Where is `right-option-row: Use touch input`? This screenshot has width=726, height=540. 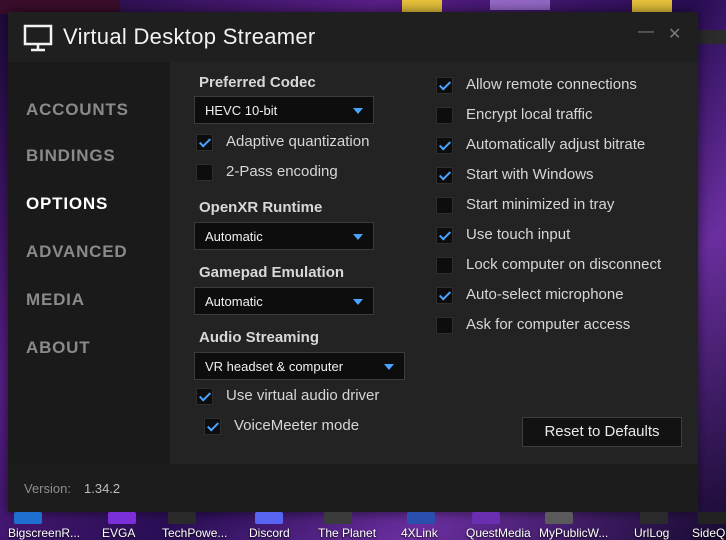
right-option-row: Use touch input is located at coordinates (566, 236).